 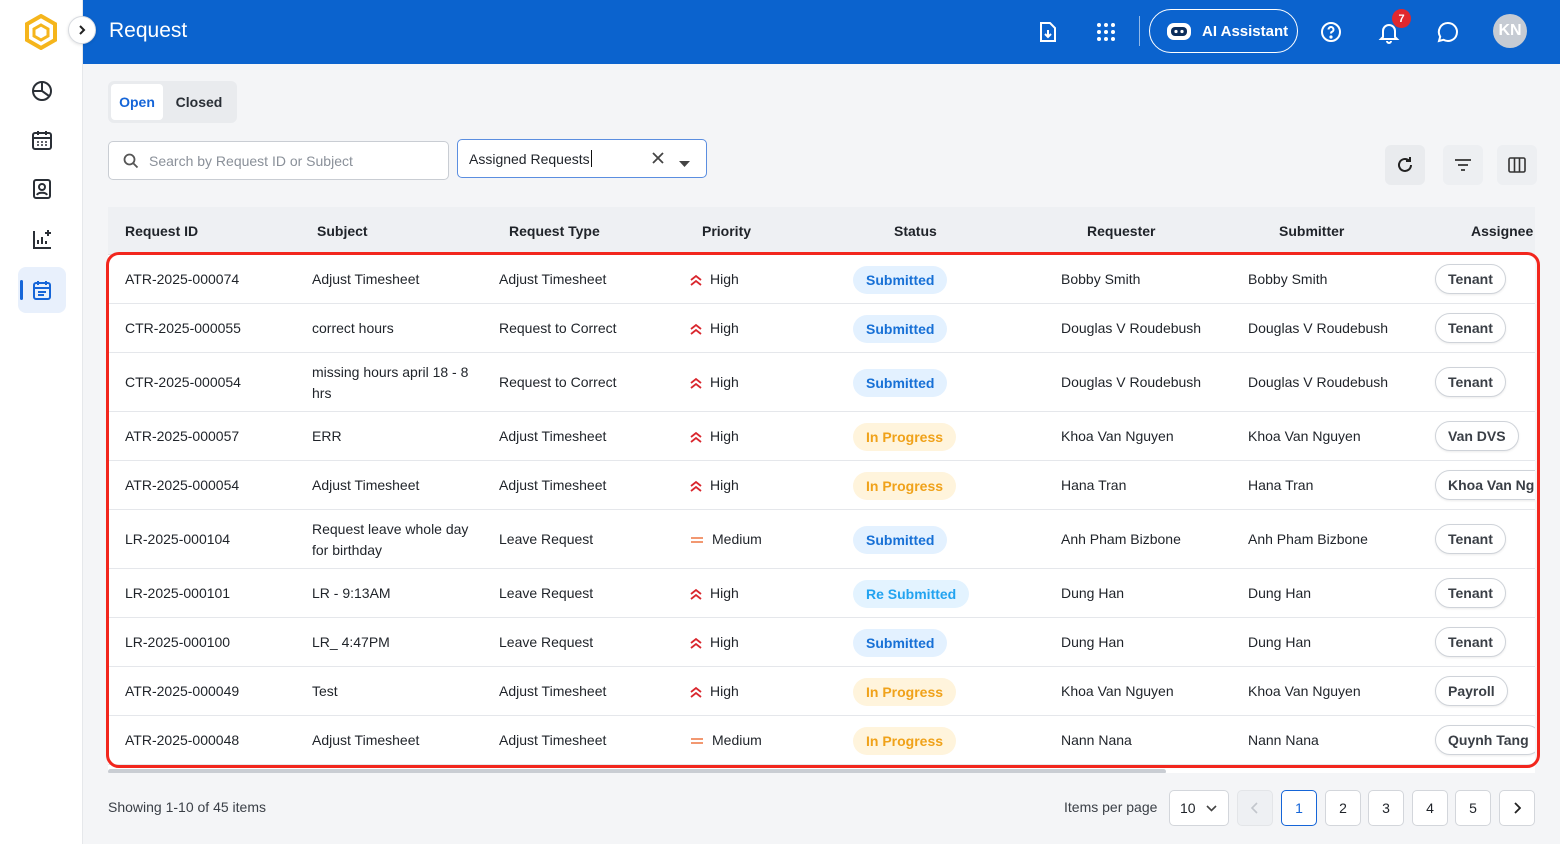 I want to click on requester-name: Khoa Van Nguyen, so click(x=1117, y=691).